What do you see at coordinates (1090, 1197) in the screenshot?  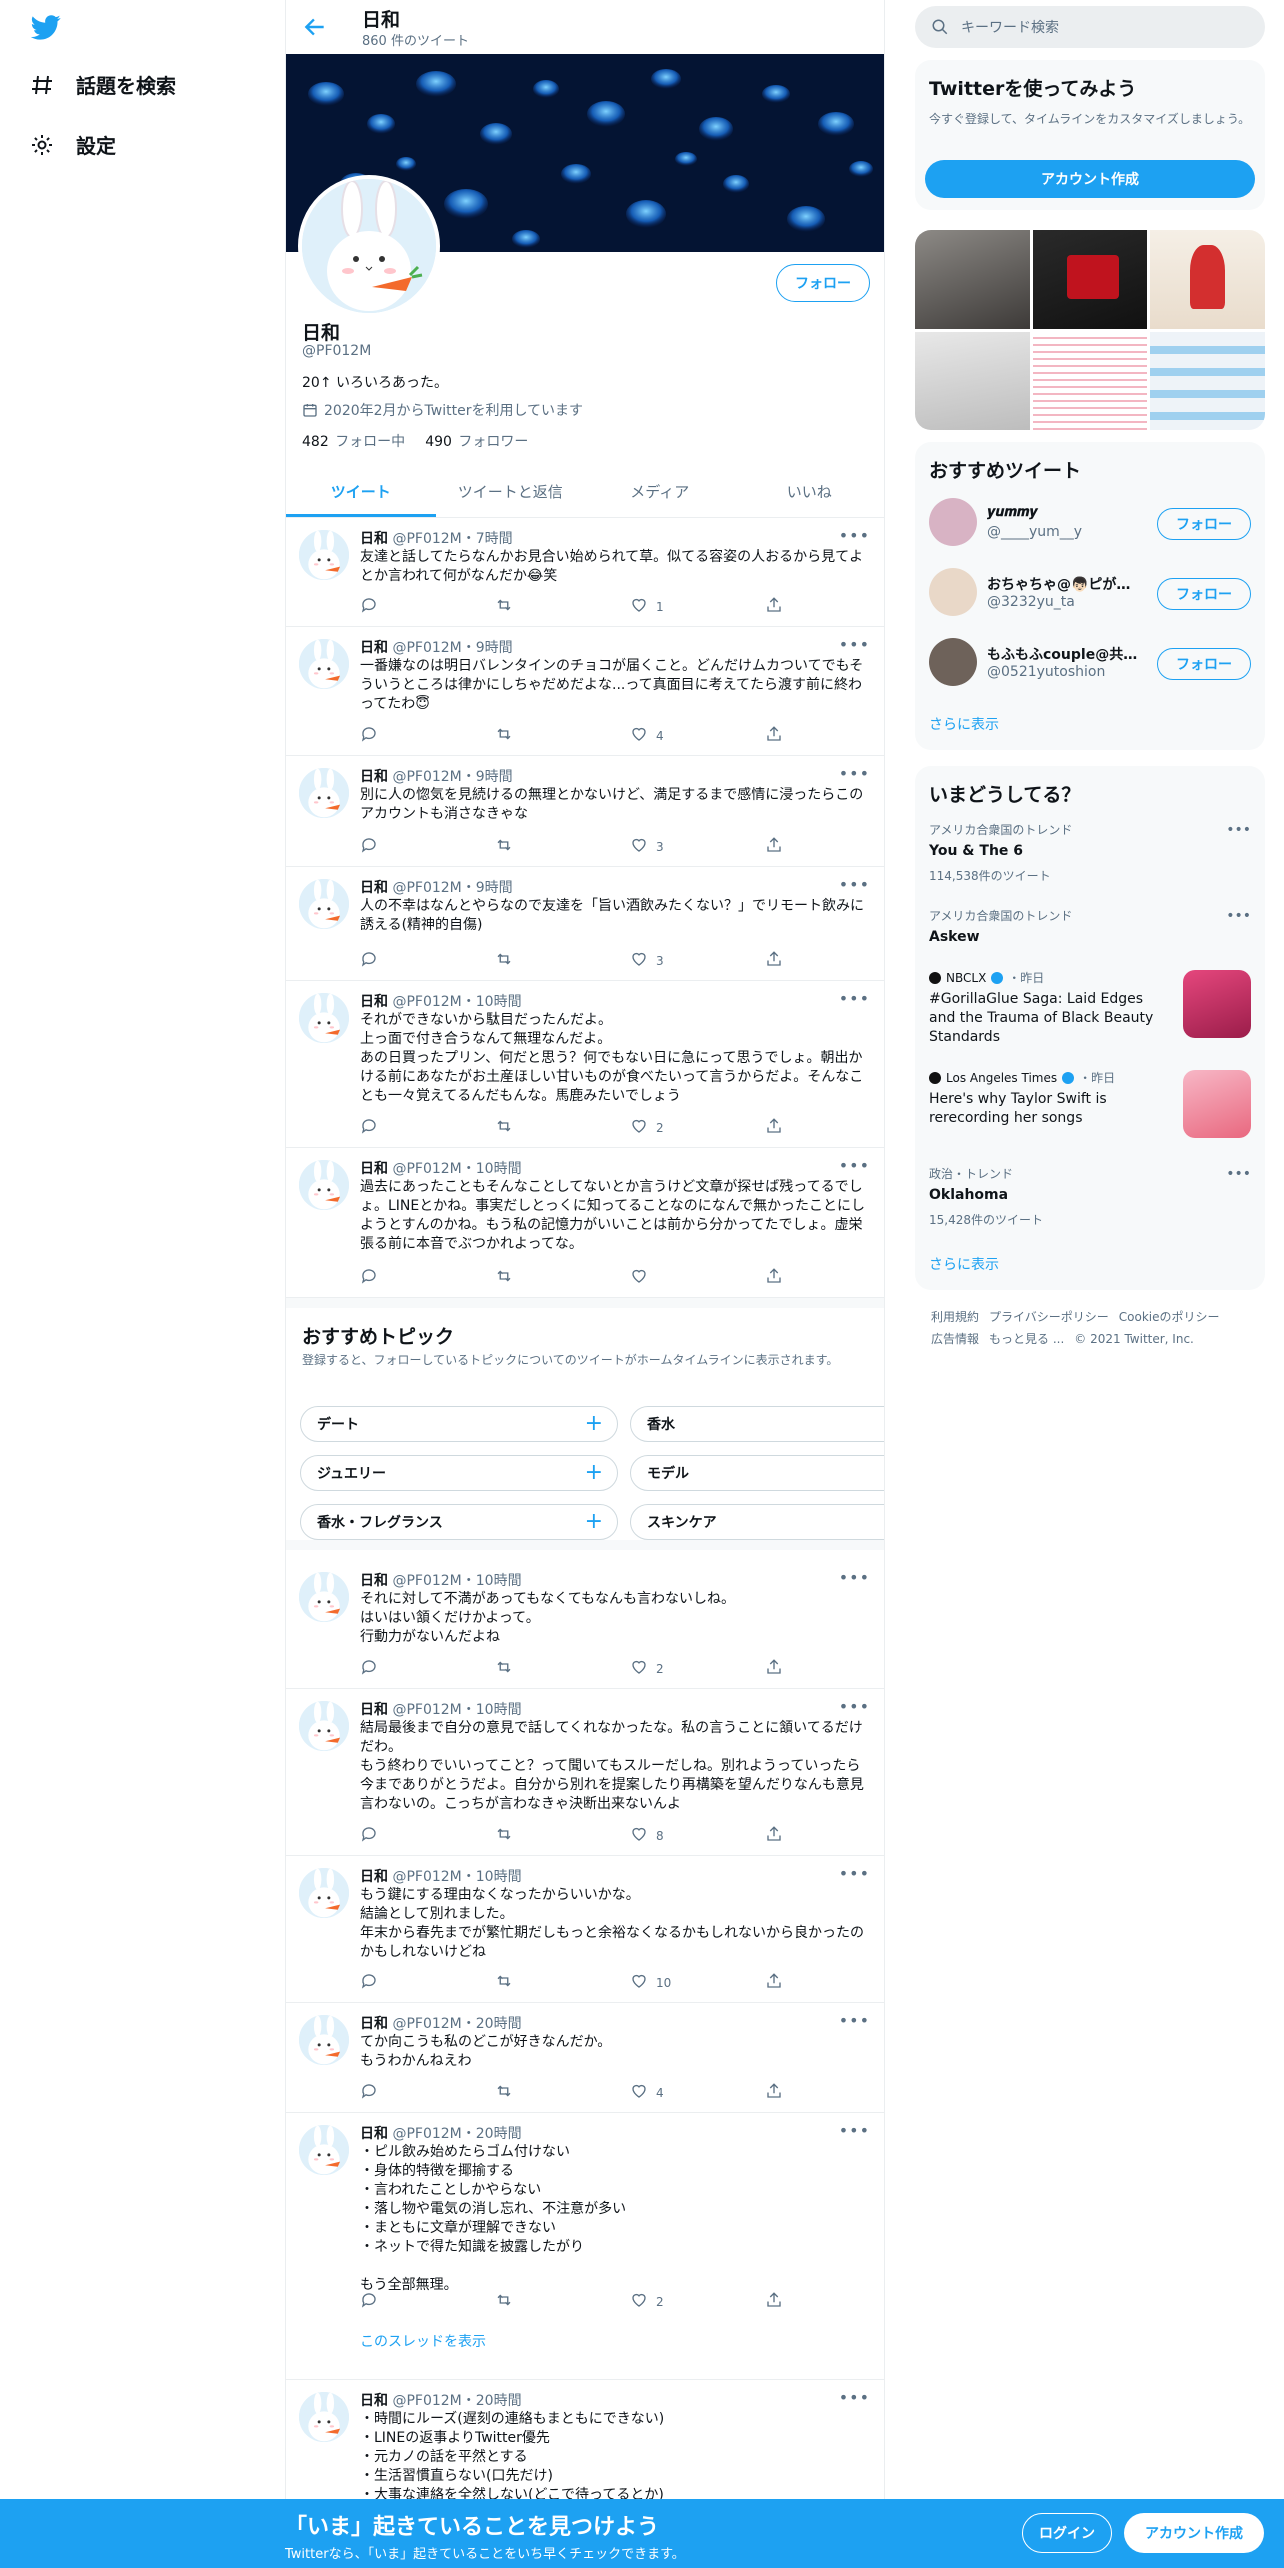 I see `trend-item: 政治・トレンド Oklahoma 15,428件のツイート •••` at bounding box center [1090, 1197].